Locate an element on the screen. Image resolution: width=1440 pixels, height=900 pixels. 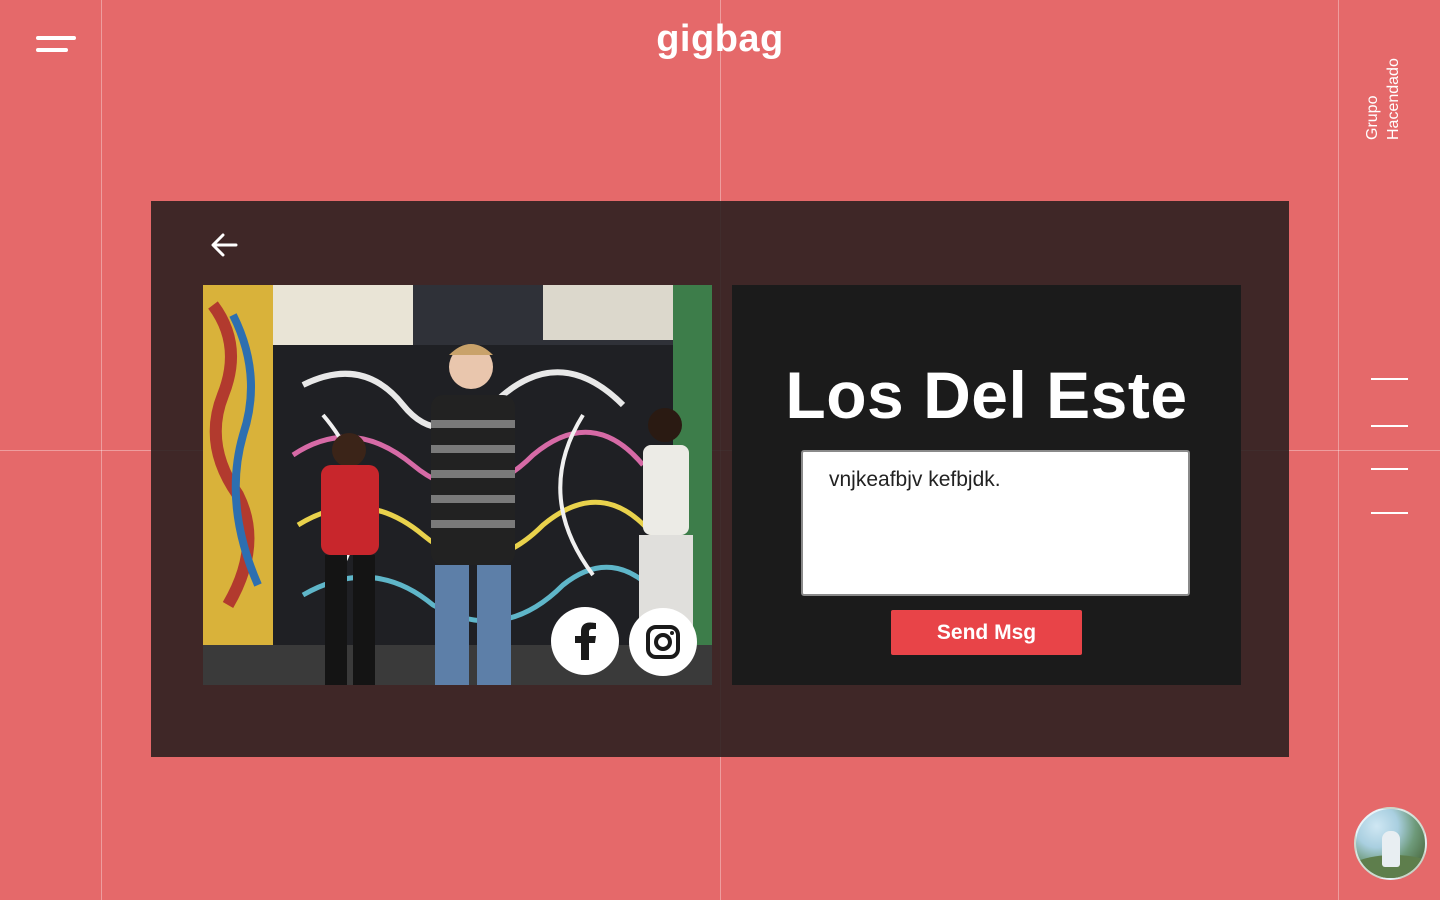
avatar-image-figure is located at coordinates (1391, 849).